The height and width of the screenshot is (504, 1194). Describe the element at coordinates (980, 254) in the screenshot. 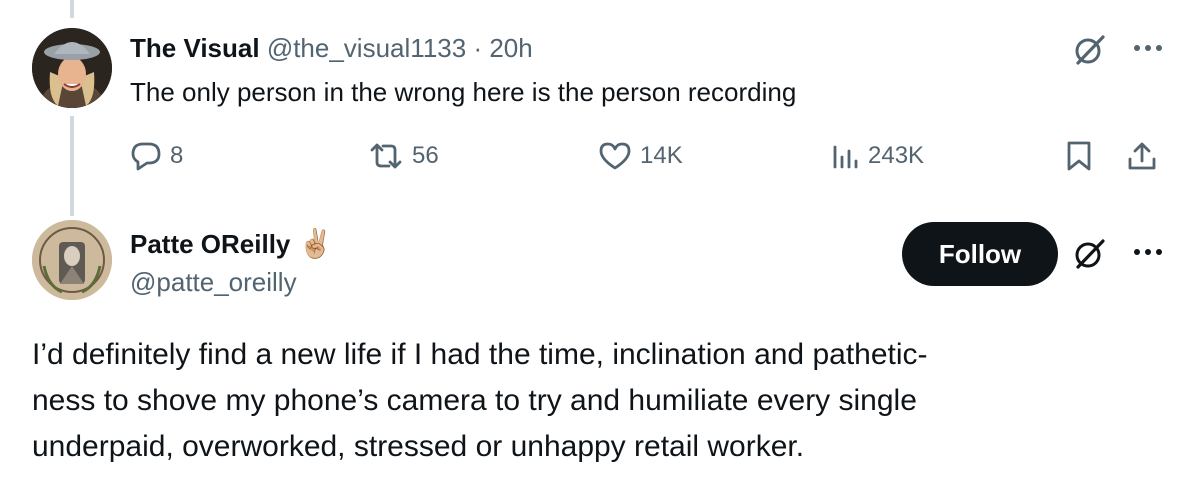

I see `follow-button: Follow` at that location.